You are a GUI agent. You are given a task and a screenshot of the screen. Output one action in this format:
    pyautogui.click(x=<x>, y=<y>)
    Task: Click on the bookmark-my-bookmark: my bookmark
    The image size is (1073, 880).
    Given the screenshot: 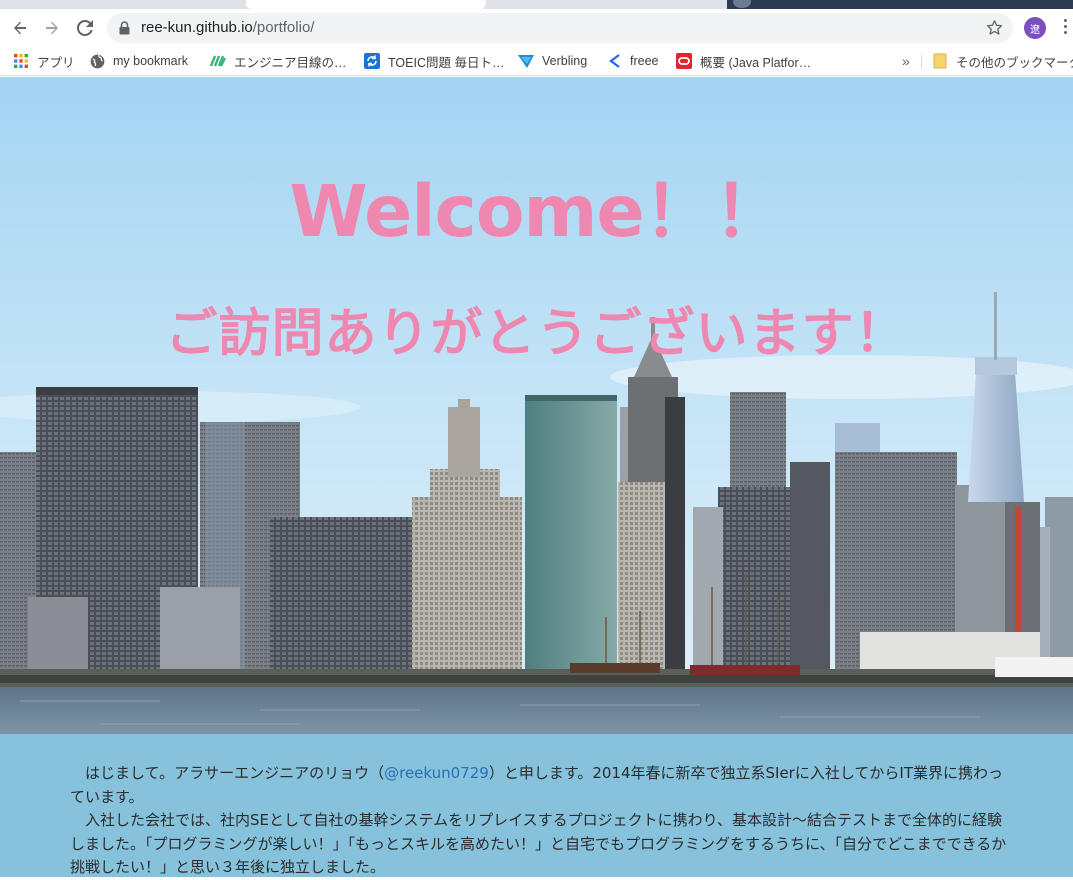 What is the action you would take?
    pyautogui.click(x=138, y=61)
    